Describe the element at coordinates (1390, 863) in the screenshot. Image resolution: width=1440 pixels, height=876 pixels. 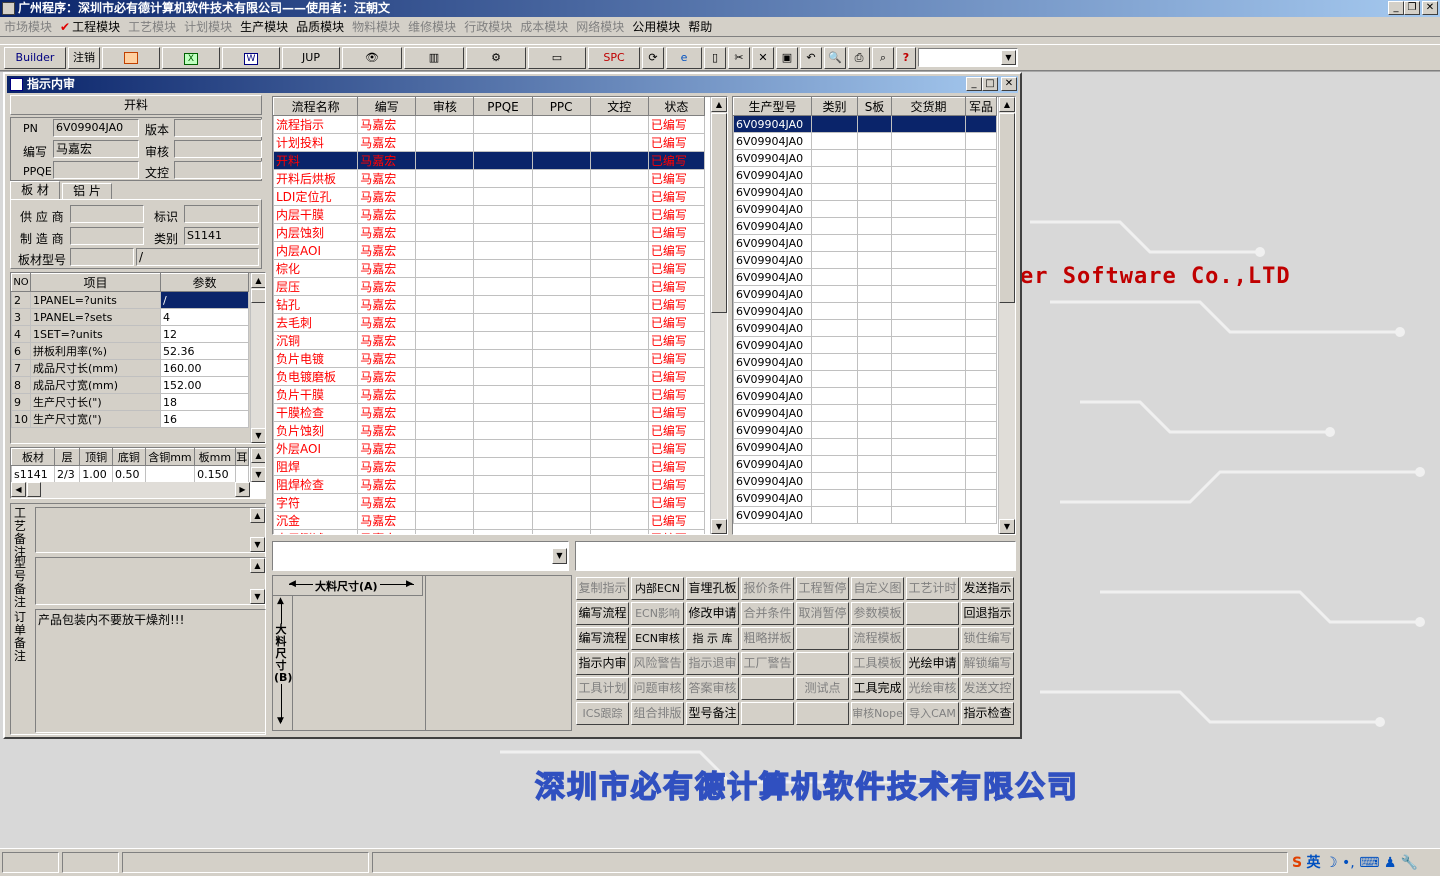
I see `skin-icon: ♟` at that location.